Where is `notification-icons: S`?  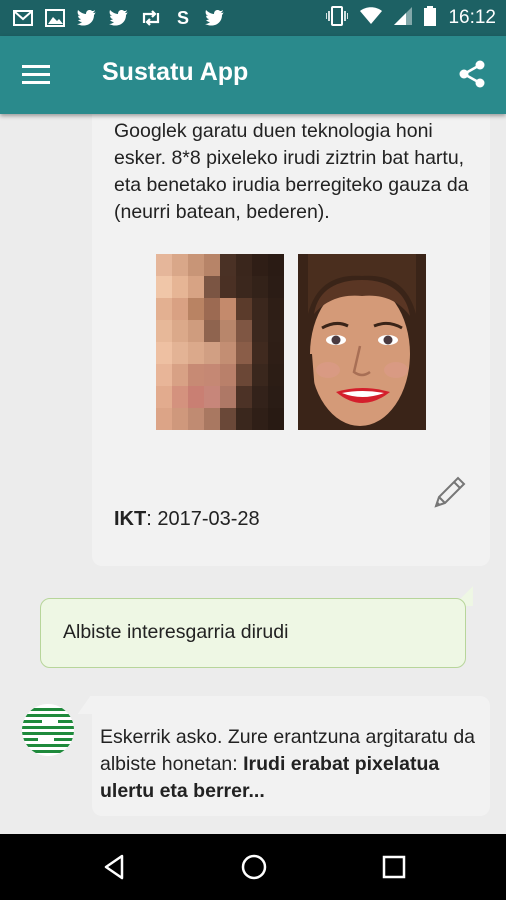
notification-icons: S is located at coordinates (119, 18).